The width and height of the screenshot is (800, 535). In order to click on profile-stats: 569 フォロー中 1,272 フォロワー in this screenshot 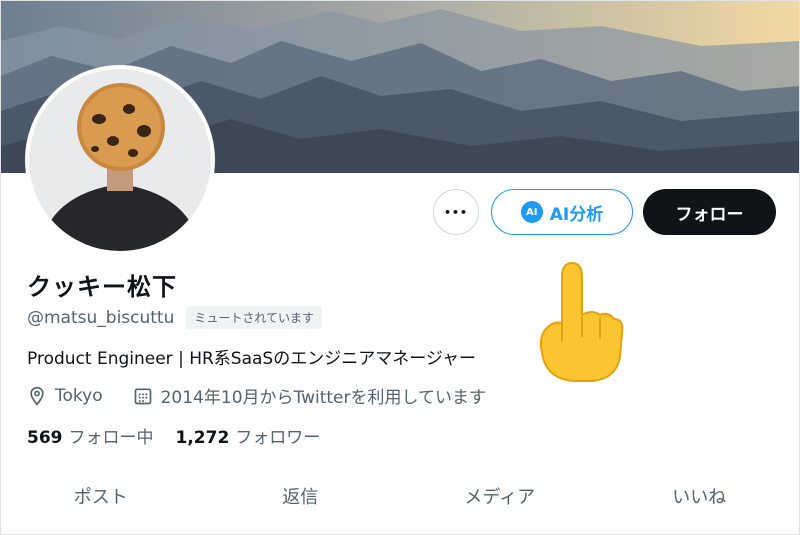, I will do `click(184, 435)`.